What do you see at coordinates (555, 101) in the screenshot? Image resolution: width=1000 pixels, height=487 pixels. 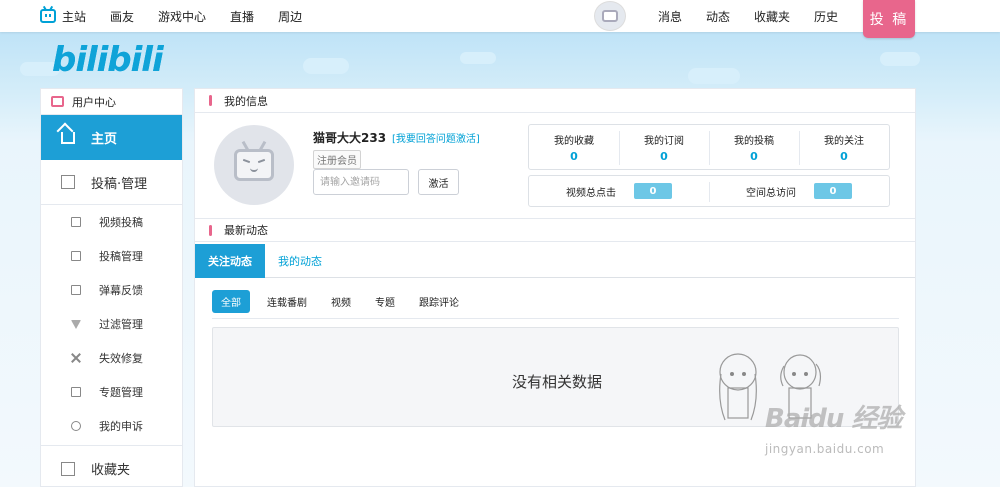 I see `my-info-section-title: 我的信息` at bounding box center [555, 101].